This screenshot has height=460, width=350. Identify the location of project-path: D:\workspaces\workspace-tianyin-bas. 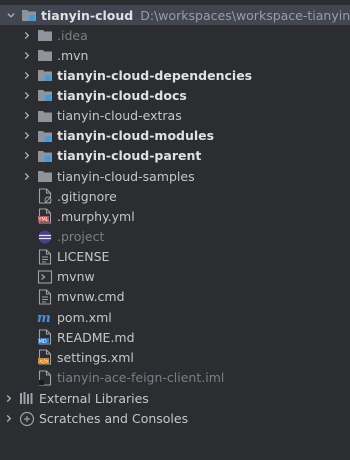
(245, 15).